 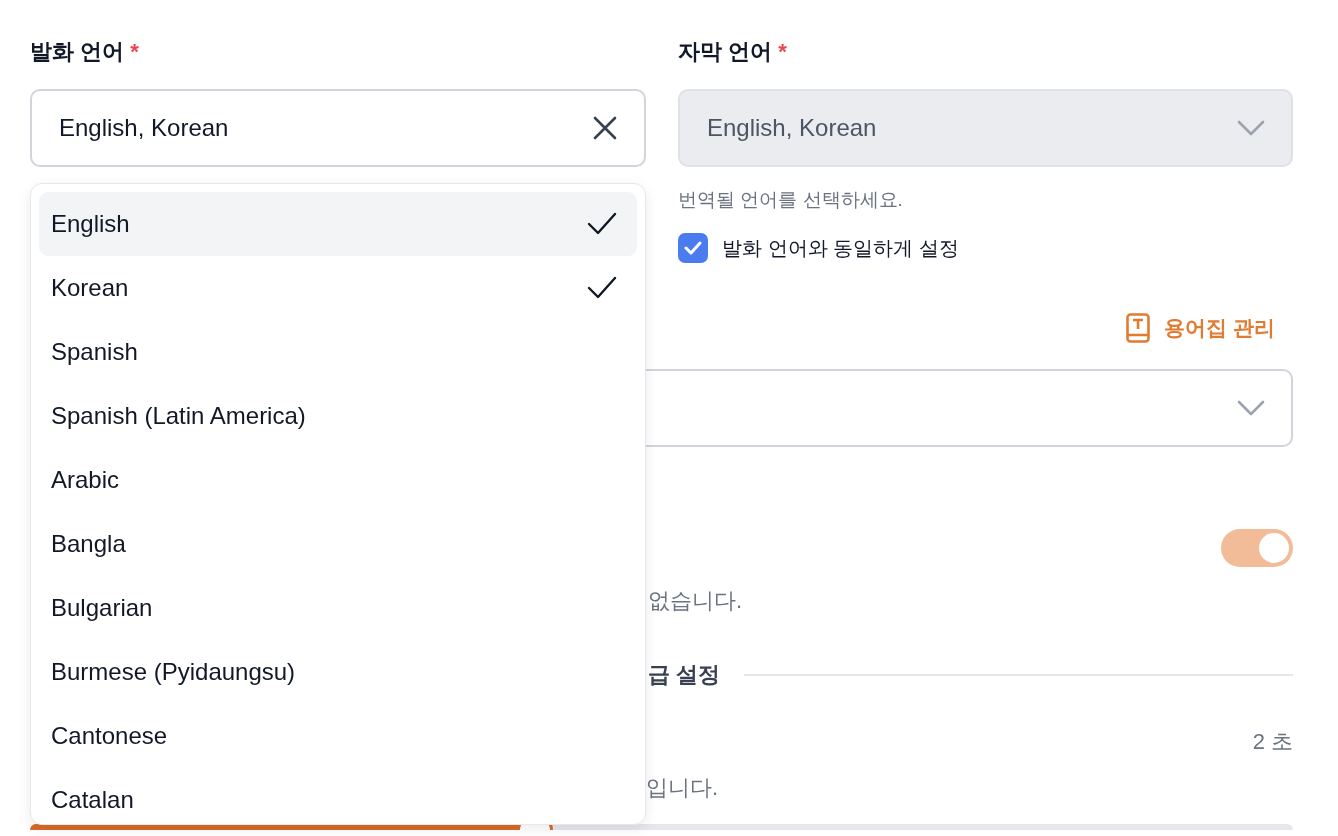 I want to click on helper-text: 입니다., so click(x=682, y=787).